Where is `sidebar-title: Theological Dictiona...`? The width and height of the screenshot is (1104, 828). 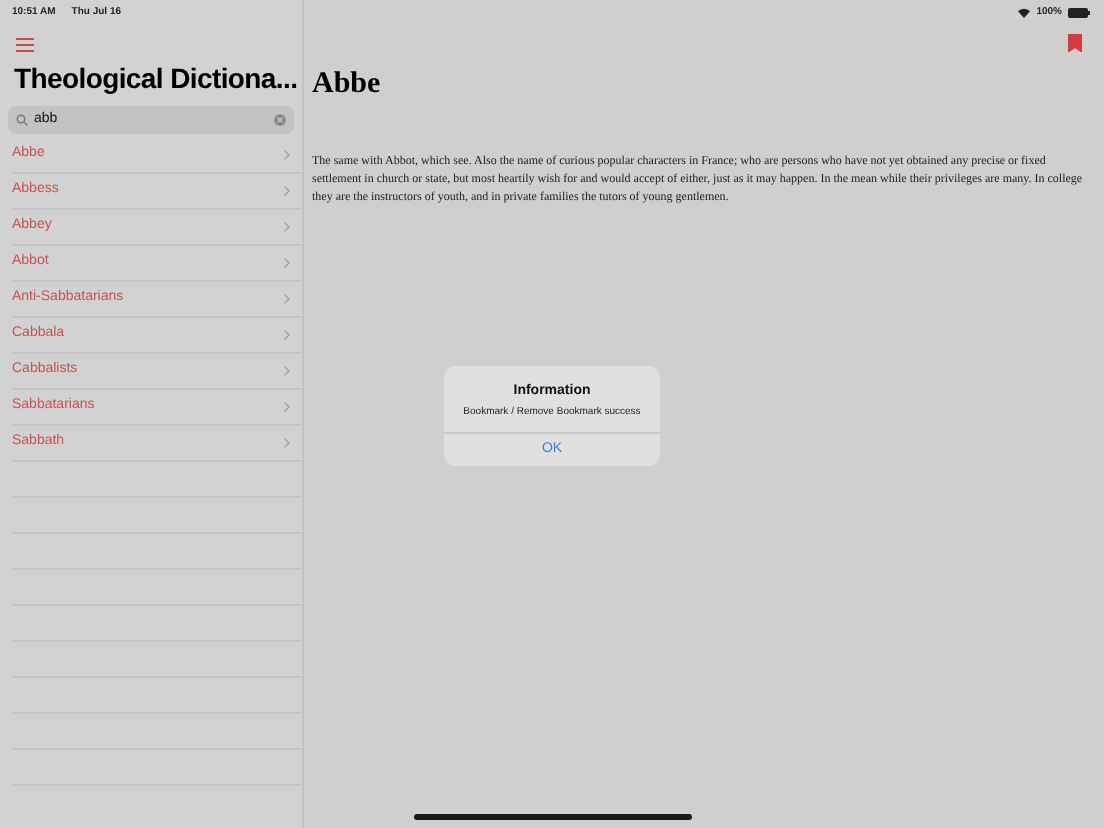 sidebar-title: Theological Dictiona... is located at coordinates (156, 78).